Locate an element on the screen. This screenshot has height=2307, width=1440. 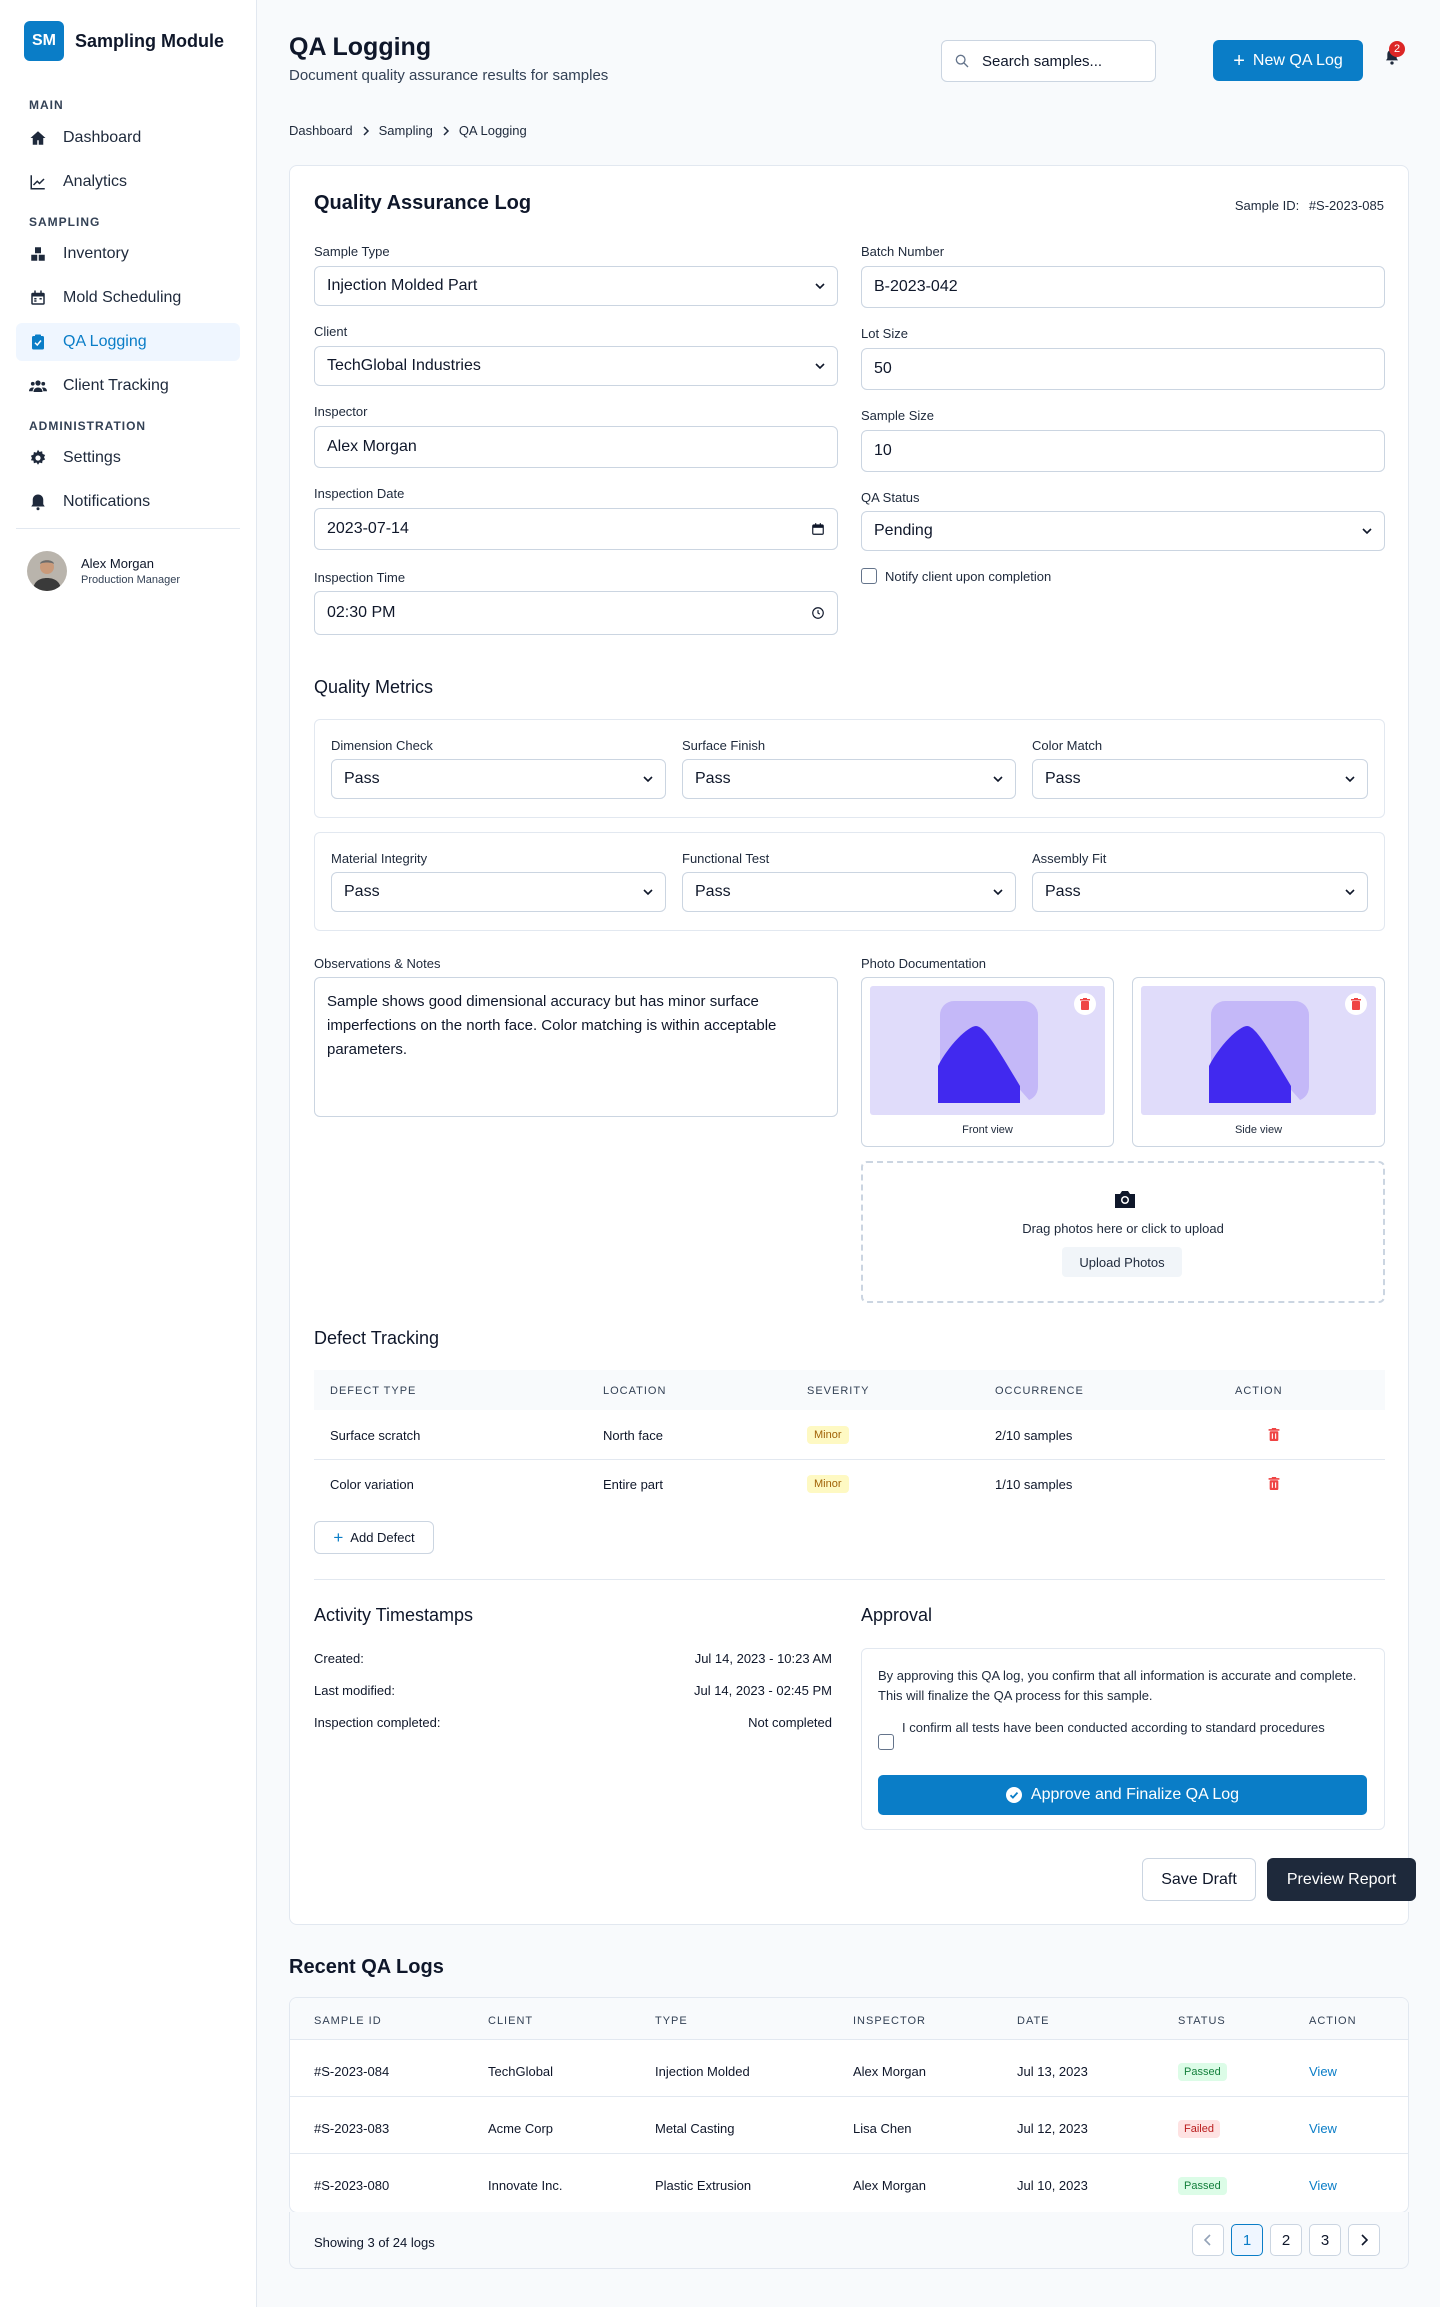
sample-type-value: Injection Molded Part is located at coordinates (402, 285).